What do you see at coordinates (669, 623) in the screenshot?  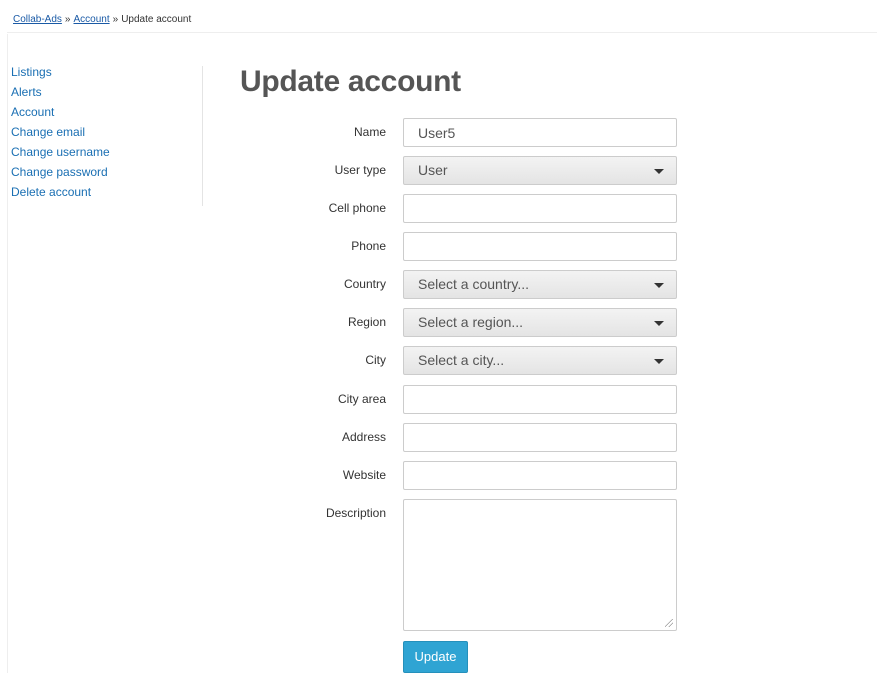 I see `resize-grip-icon` at bounding box center [669, 623].